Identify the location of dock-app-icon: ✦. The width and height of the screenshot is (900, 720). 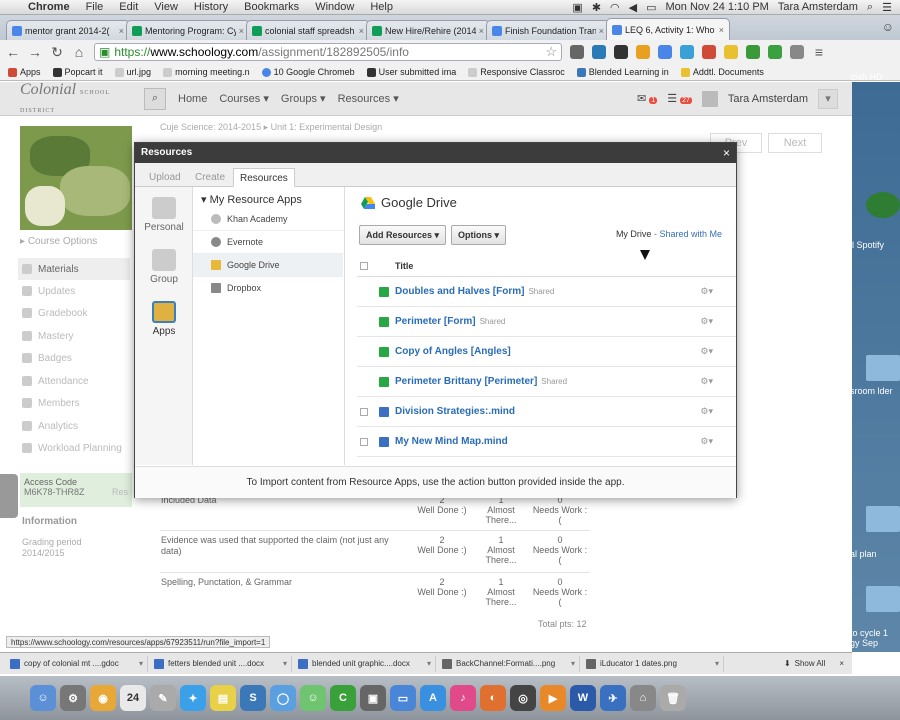
(193, 698).